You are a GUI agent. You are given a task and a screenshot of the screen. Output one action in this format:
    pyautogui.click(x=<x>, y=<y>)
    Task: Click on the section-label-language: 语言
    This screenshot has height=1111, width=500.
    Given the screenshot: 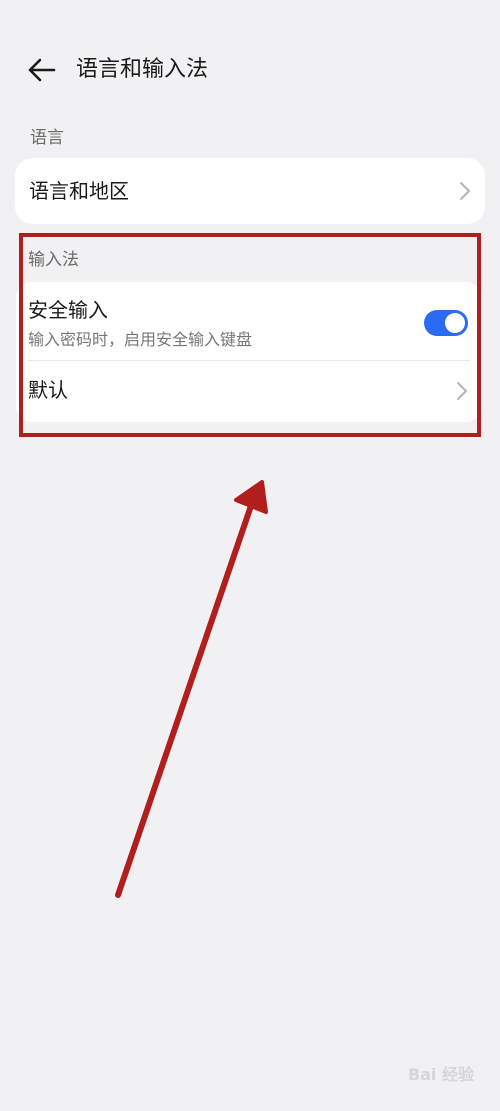 What is the action you would take?
    pyautogui.click(x=47, y=138)
    